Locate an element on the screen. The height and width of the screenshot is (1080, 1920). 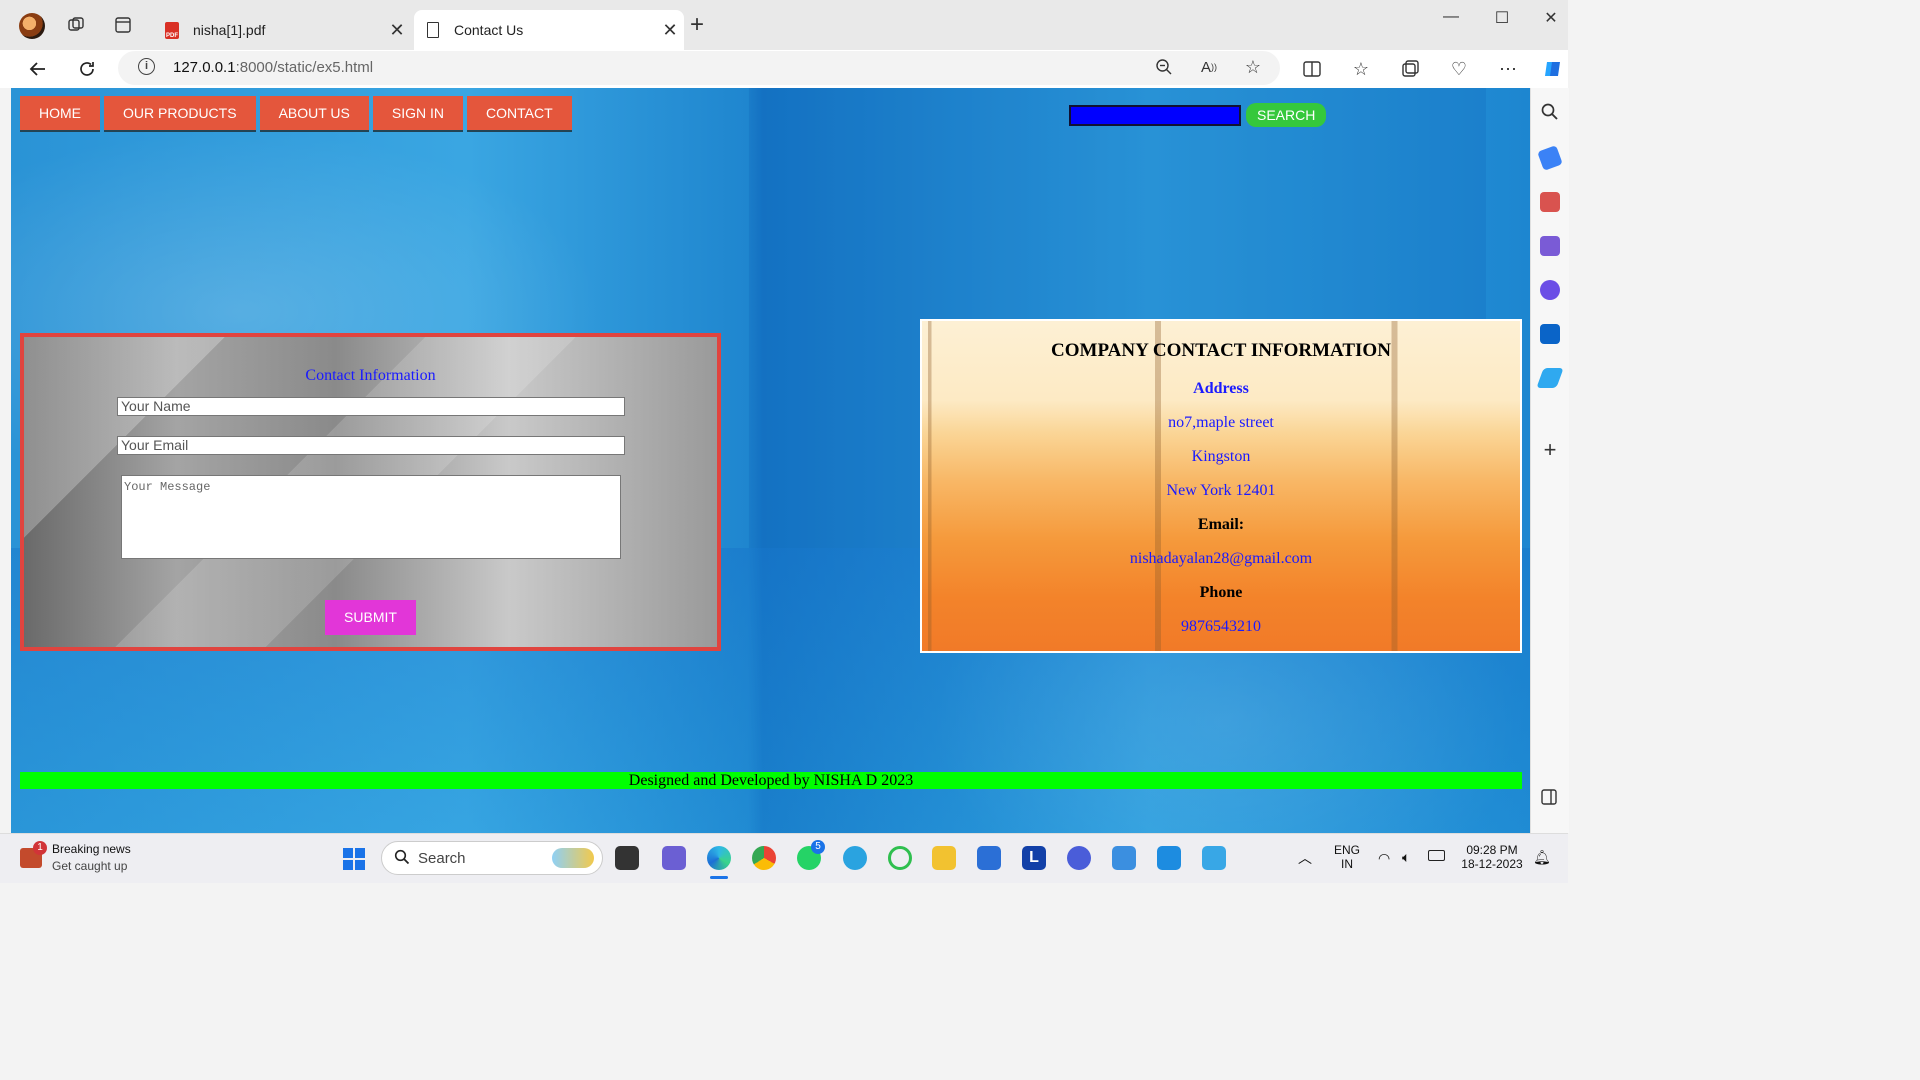
teams-icon is located at coordinates (674, 858).